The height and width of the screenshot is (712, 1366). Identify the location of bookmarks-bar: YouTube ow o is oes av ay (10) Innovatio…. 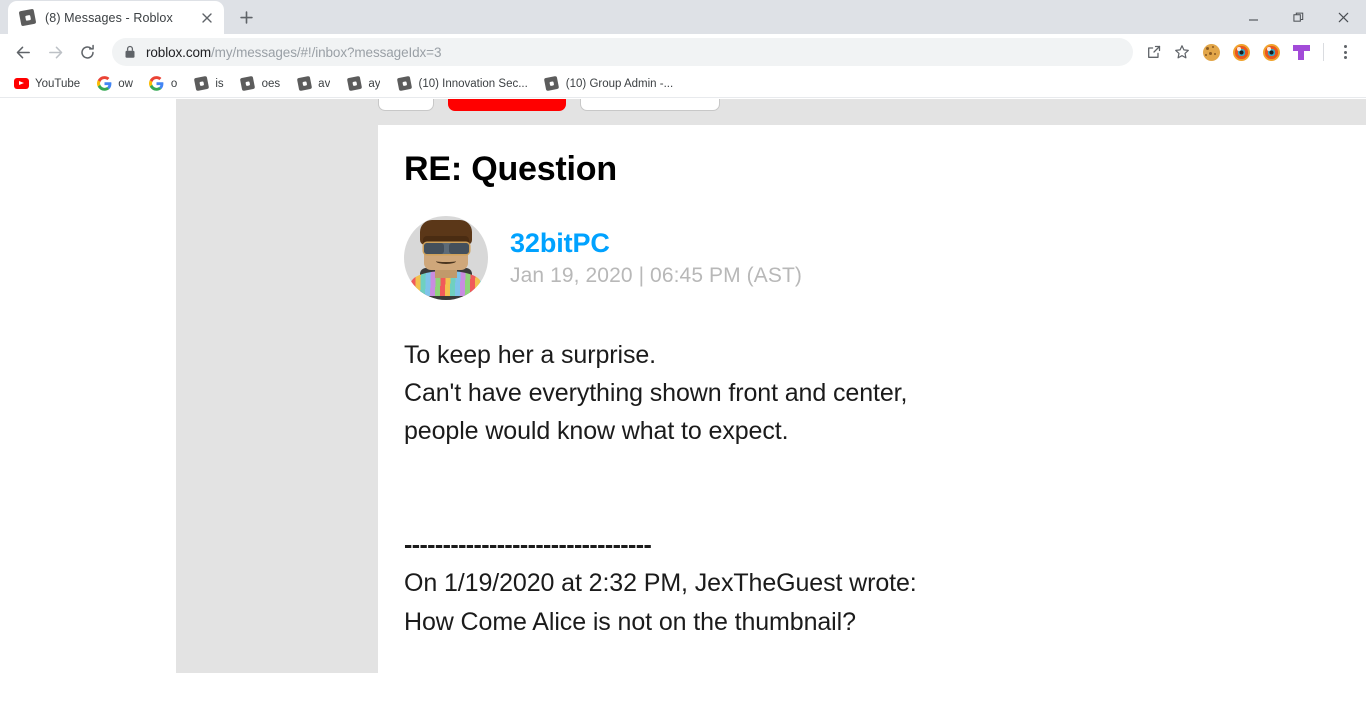
(683, 84).